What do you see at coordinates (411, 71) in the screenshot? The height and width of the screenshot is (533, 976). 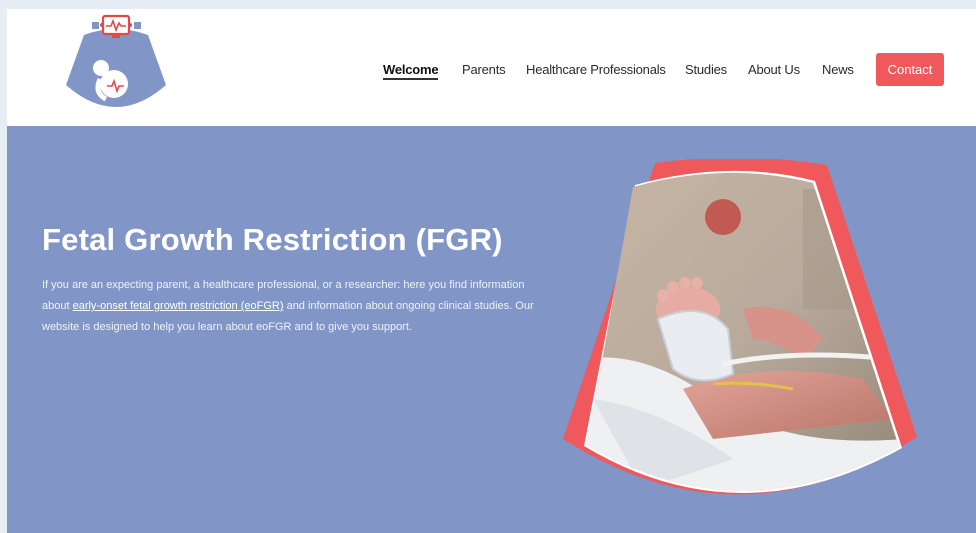 I see `nav-welcome: Welcome` at bounding box center [411, 71].